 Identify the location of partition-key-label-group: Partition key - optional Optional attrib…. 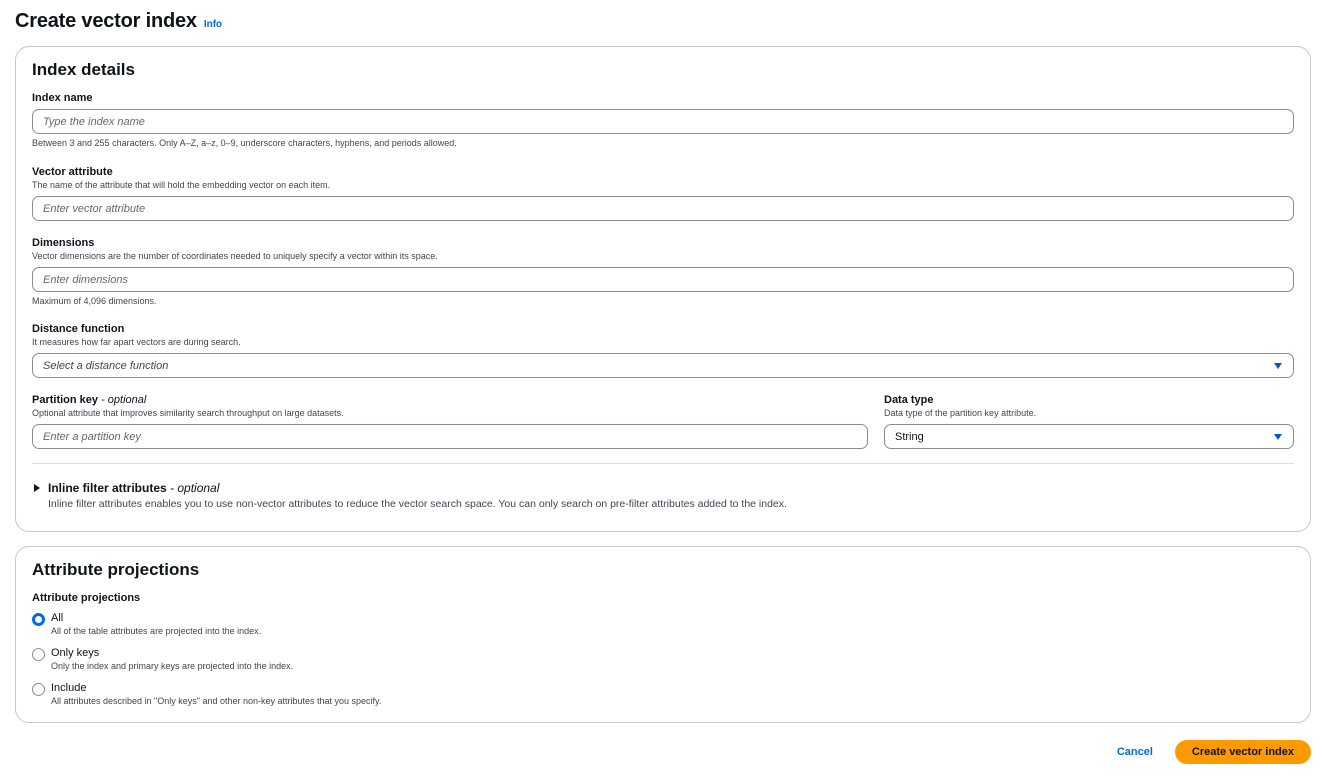
(188, 406).